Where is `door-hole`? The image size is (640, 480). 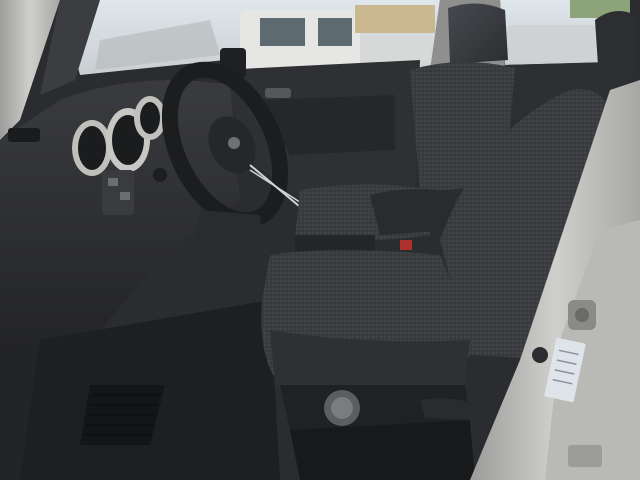
door-hole is located at coordinates (540, 355).